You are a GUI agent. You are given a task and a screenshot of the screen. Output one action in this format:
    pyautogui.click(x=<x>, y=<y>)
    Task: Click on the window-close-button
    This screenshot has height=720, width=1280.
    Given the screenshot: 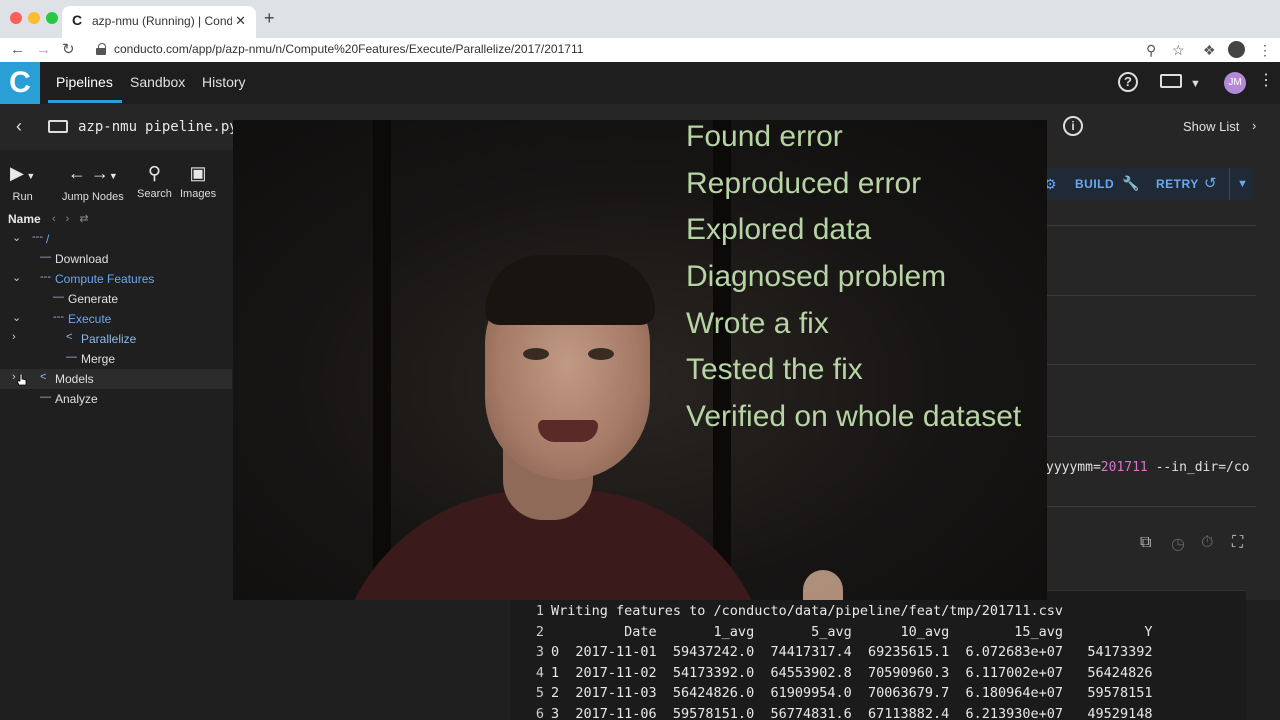 What is the action you would take?
    pyautogui.click(x=16, y=18)
    